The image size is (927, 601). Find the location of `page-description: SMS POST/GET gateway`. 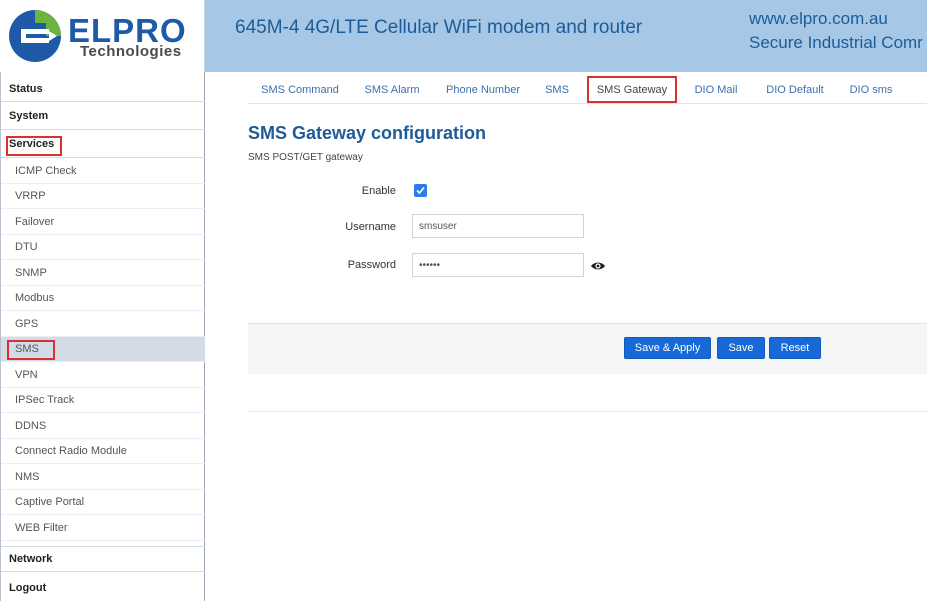

page-description: SMS POST/GET gateway is located at coordinates (305, 157).